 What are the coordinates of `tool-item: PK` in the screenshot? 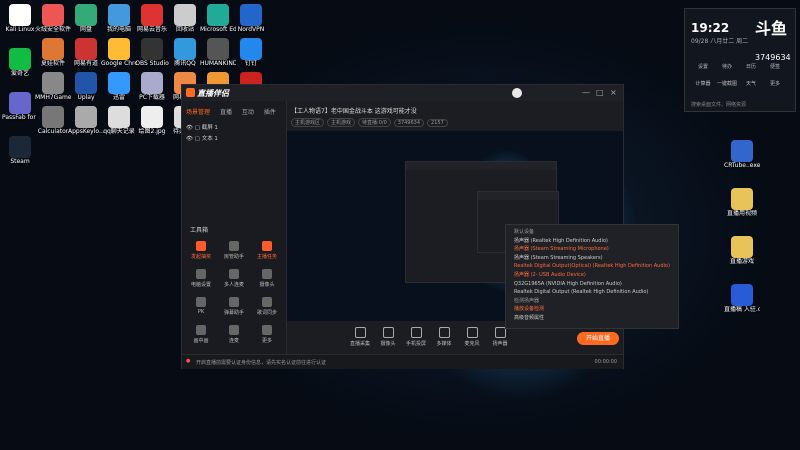 It's located at (201, 306).